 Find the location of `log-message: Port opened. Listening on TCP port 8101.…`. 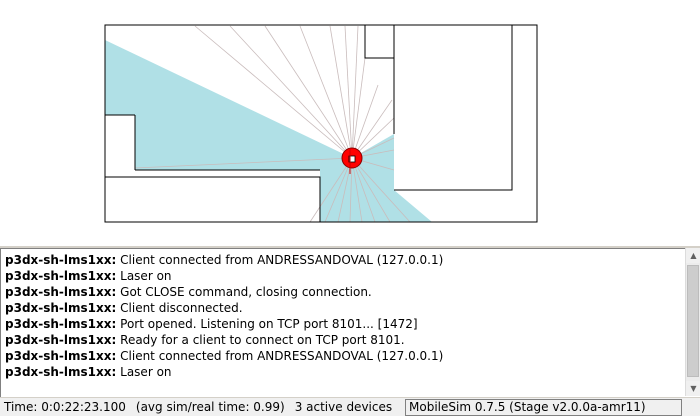

log-message: Port opened. Listening on TCP port 8101.… is located at coordinates (269, 324).